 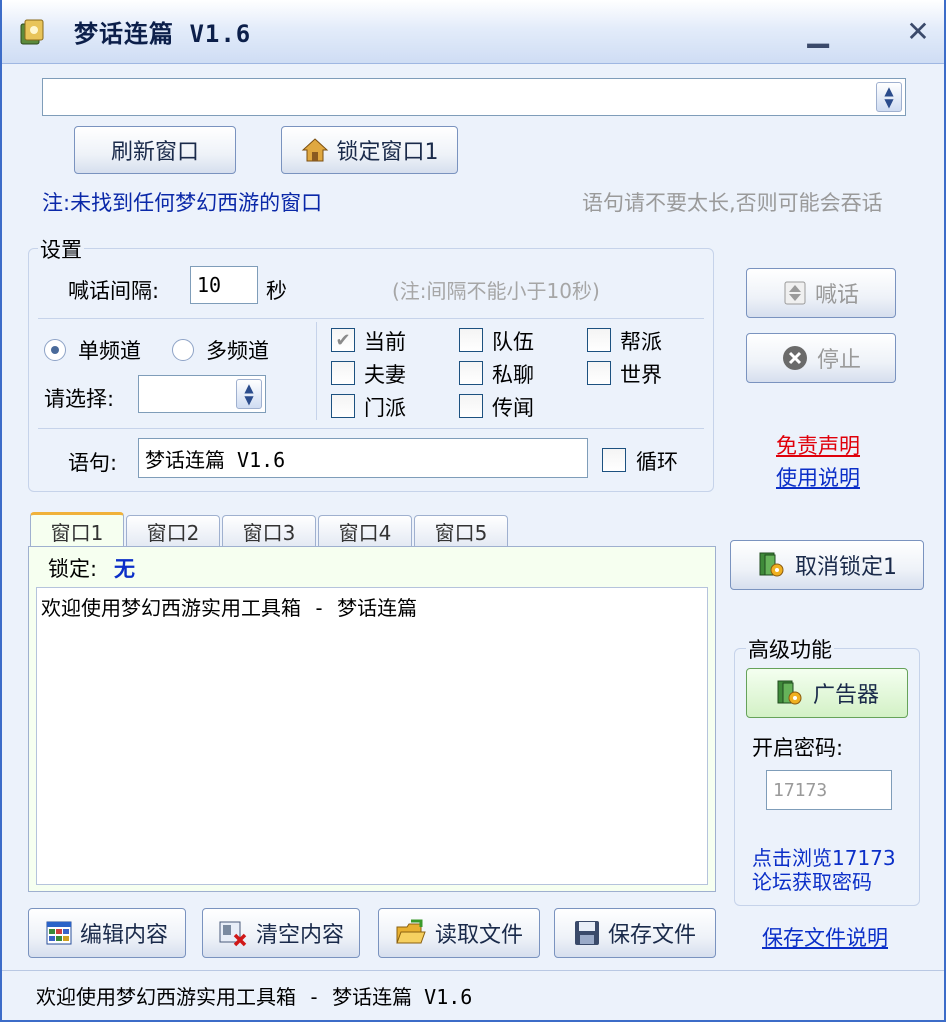 I want to click on grid-icon, so click(x=59, y=933).